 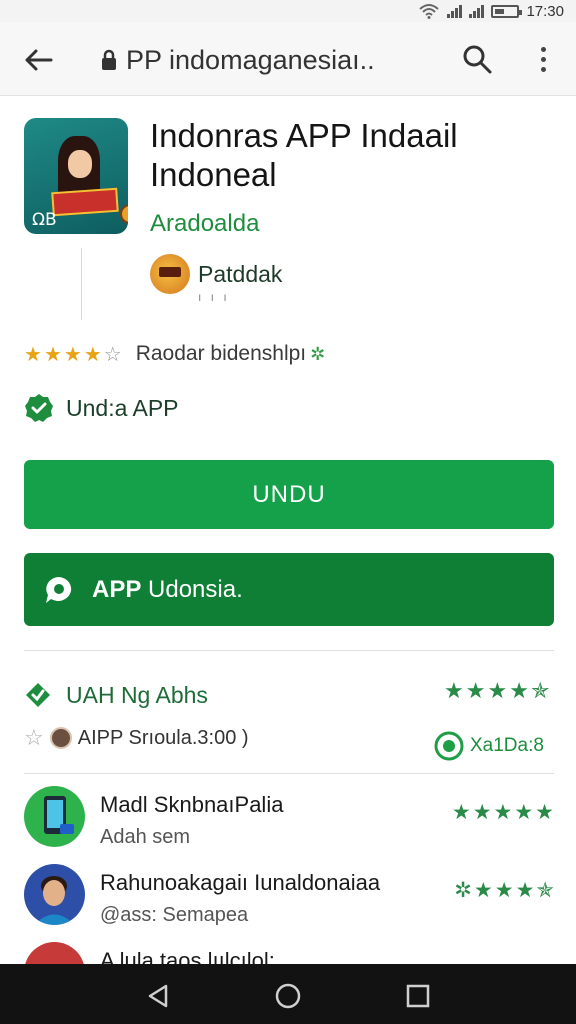 I want to click on badge-subtext: ı ı ı, so click(x=214, y=297).